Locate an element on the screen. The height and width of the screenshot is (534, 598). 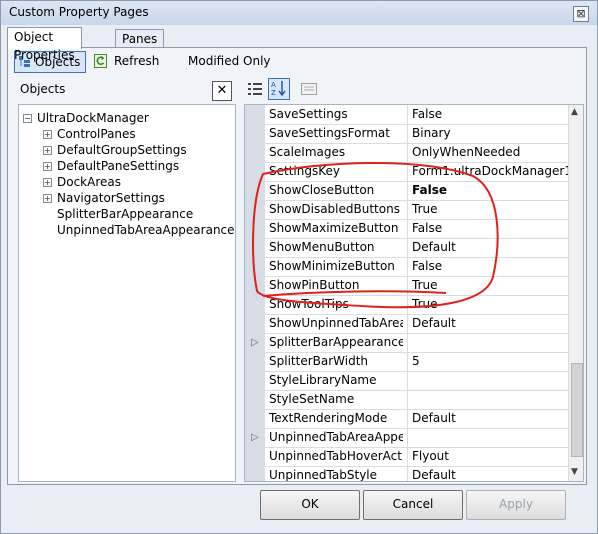
ok-button: OK is located at coordinates (310, 505).